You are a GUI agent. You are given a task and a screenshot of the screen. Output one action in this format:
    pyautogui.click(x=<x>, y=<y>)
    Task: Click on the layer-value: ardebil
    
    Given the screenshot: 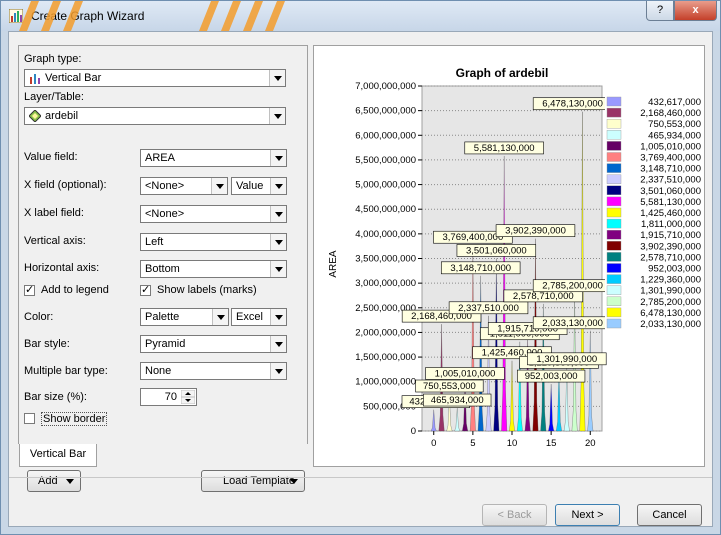 What is the action you would take?
    pyautogui.click(x=62, y=116)
    